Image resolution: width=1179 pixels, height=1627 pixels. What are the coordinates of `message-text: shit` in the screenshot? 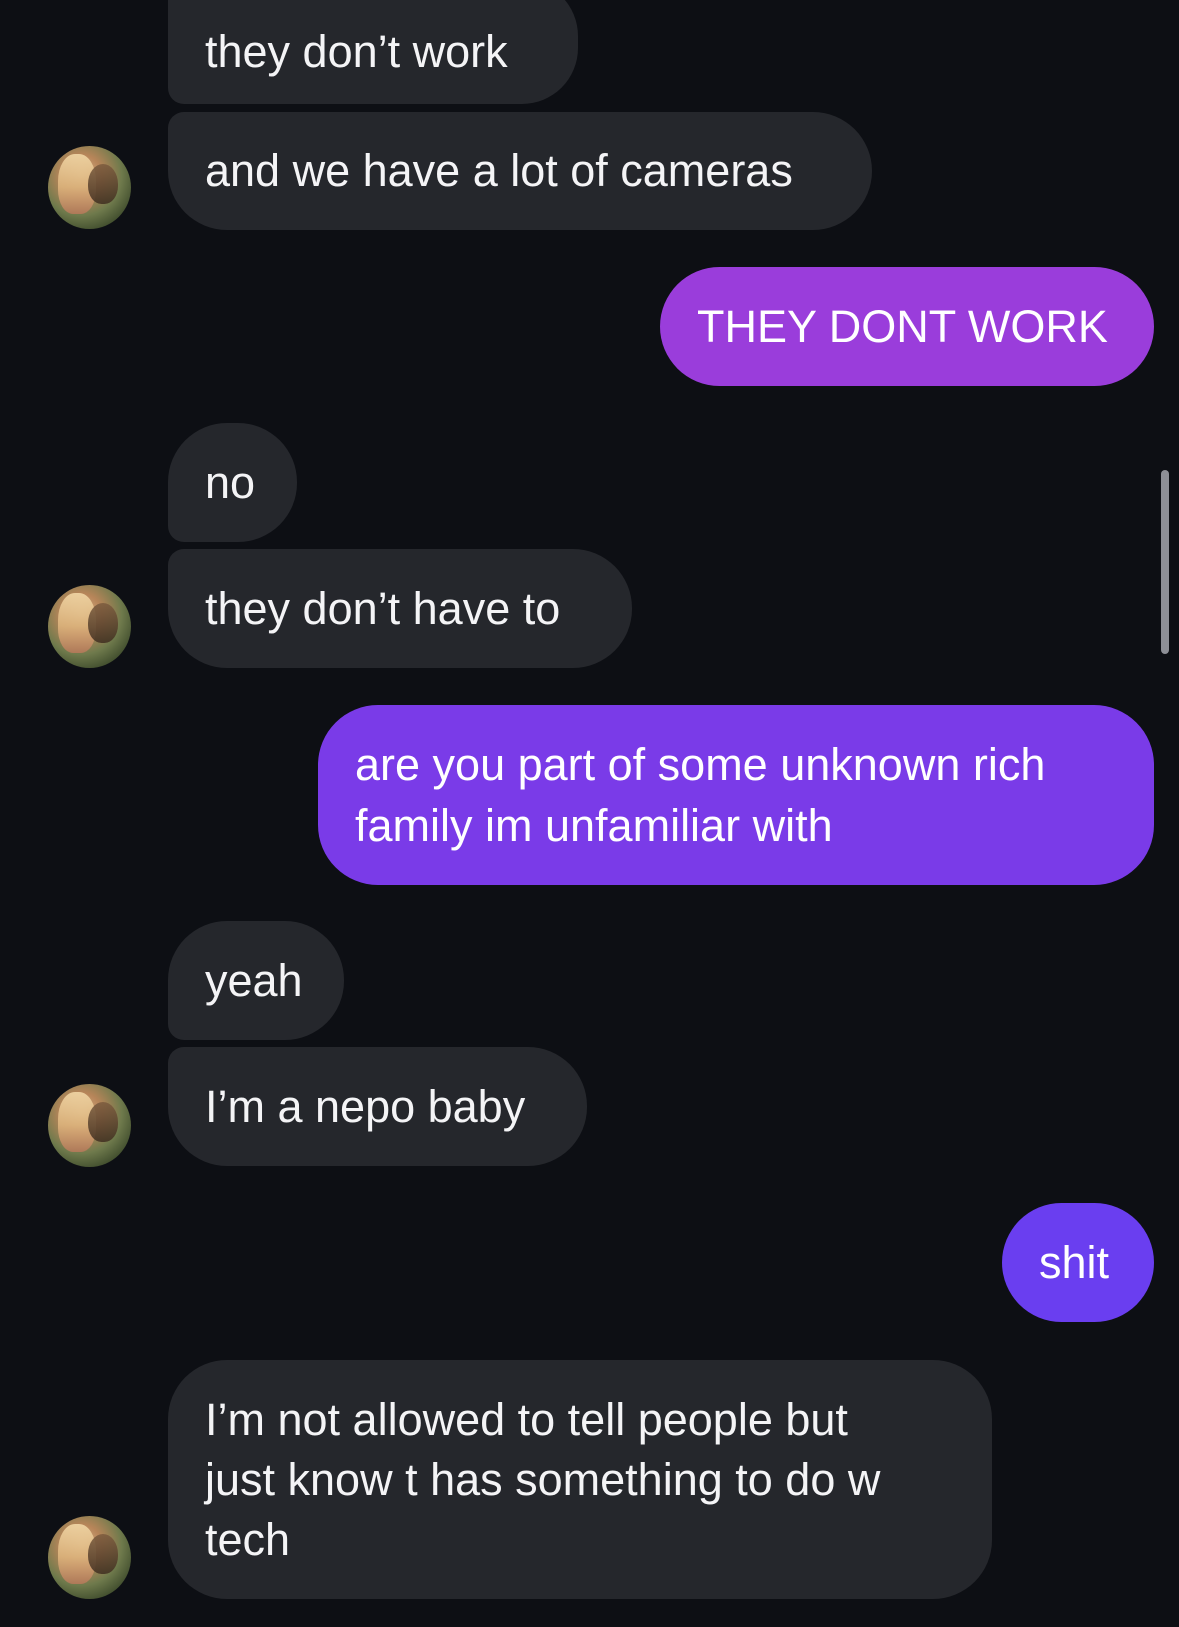 It's located at (1074, 1262).